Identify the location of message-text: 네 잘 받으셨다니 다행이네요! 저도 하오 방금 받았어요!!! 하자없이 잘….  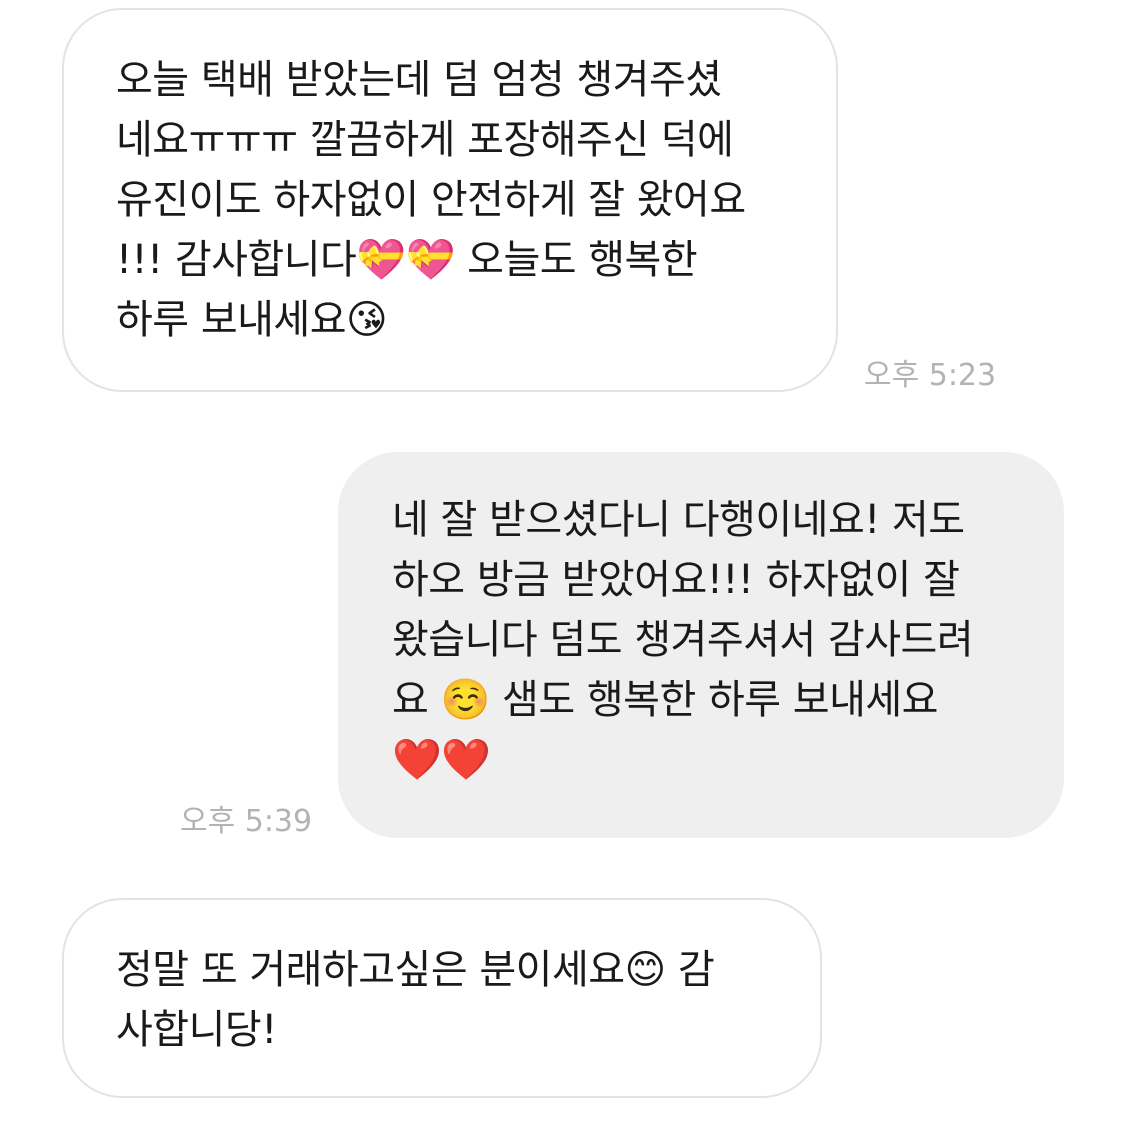
(683, 640).